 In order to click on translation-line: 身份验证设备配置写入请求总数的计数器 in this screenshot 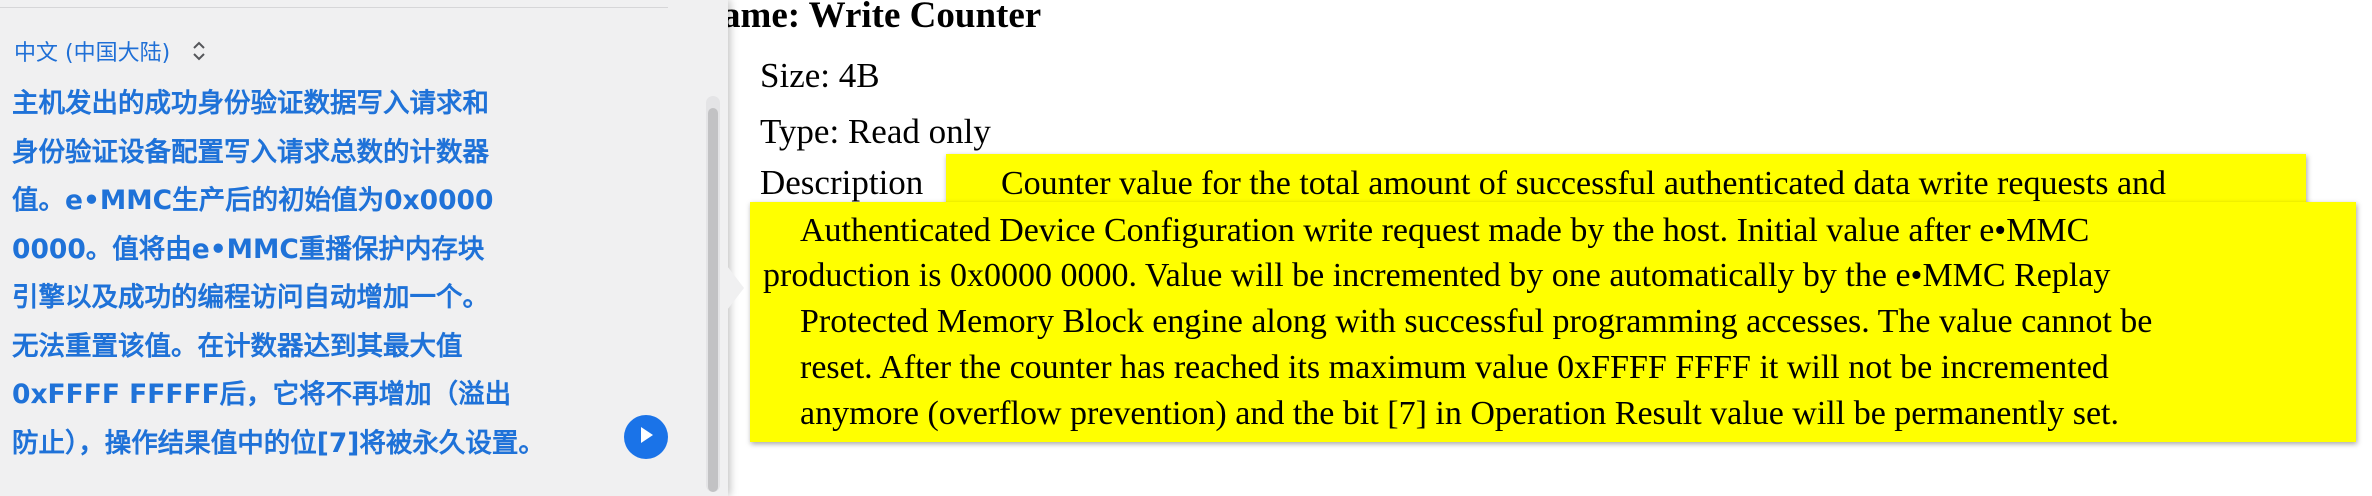, I will do `click(250, 152)`.